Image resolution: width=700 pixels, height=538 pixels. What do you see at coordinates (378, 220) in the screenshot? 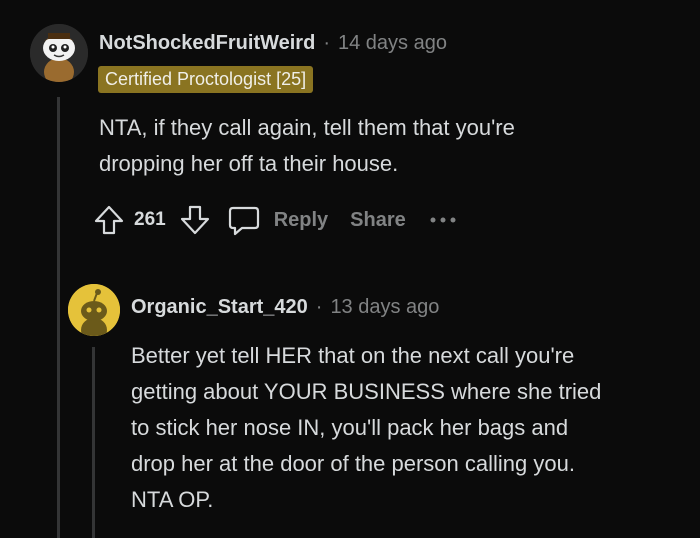
I see `share-button: Share` at bounding box center [378, 220].